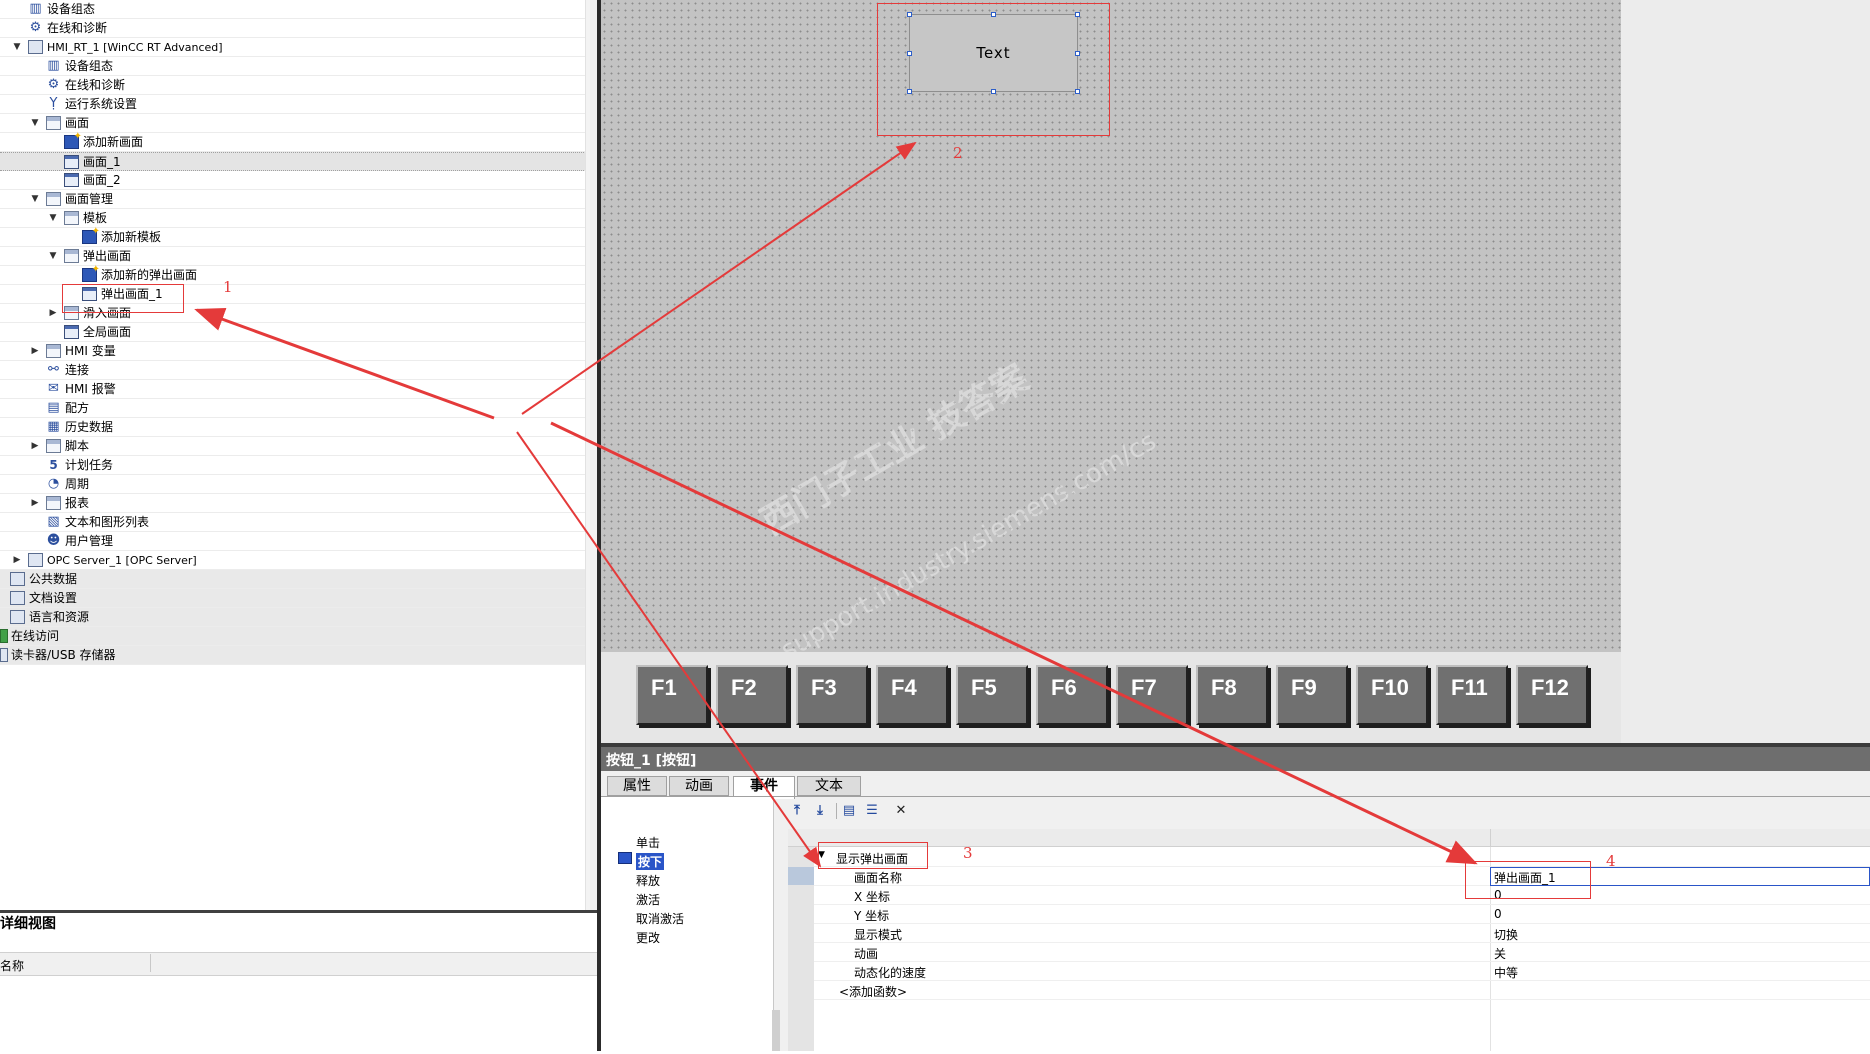 This screenshot has width=1870, height=1054. I want to click on tree-item-screen-management: ▼ 画面管理, so click(299, 199).